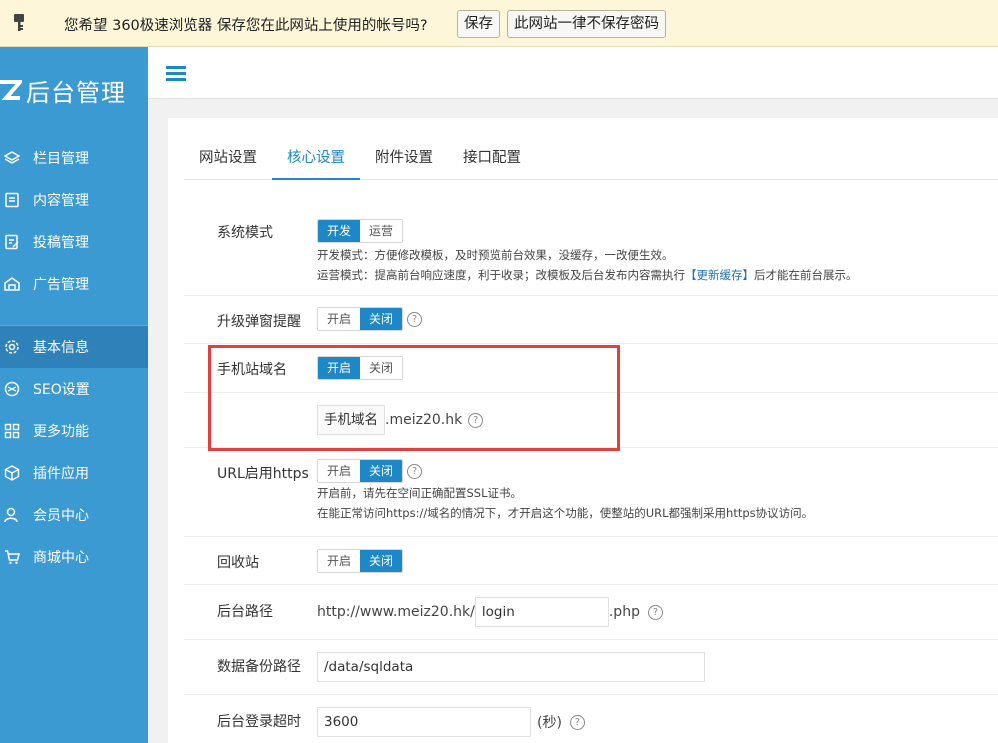 The height and width of the screenshot is (743, 998). Describe the element at coordinates (74, 315) in the screenshot. I see `sidebar-divider` at that location.